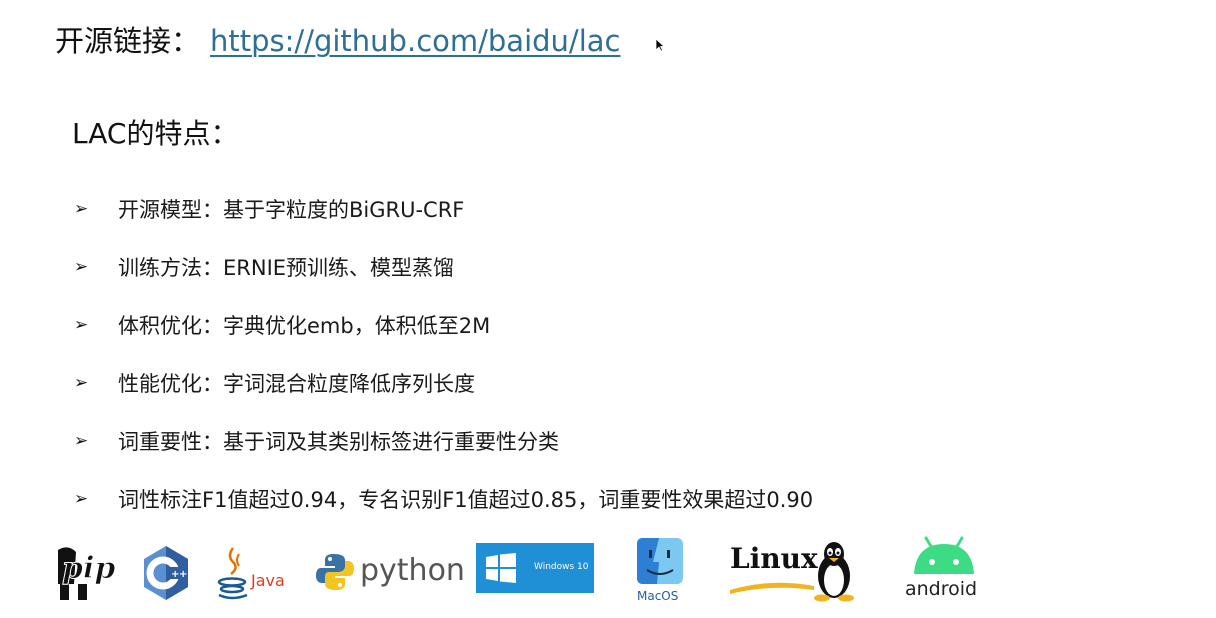  What do you see at coordinates (774, 558) in the screenshot?
I see `linux-logo-text: Linux` at bounding box center [774, 558].